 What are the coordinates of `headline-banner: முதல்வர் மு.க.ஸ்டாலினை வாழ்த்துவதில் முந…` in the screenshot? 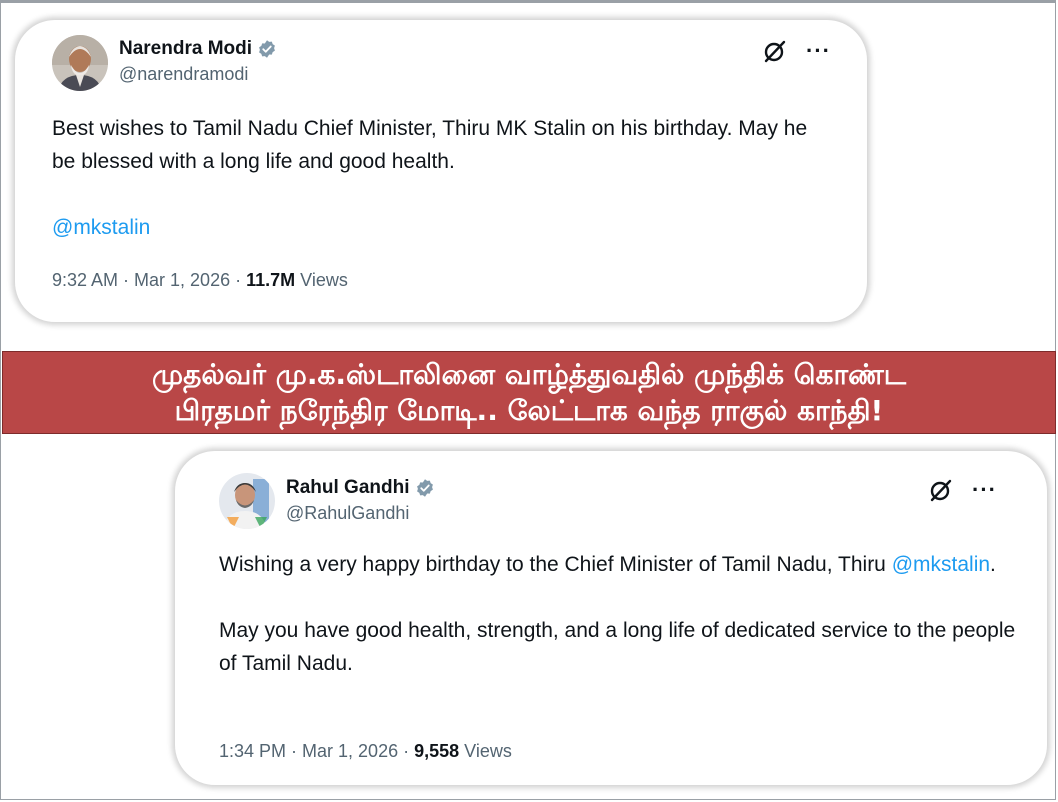 It's located at (529, 392).